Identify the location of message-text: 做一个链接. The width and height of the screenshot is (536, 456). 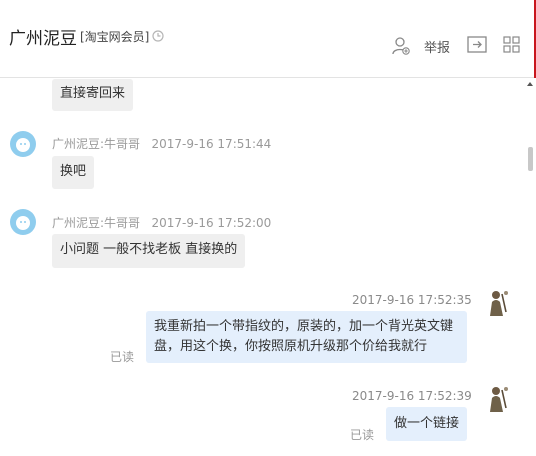
(426, 423).